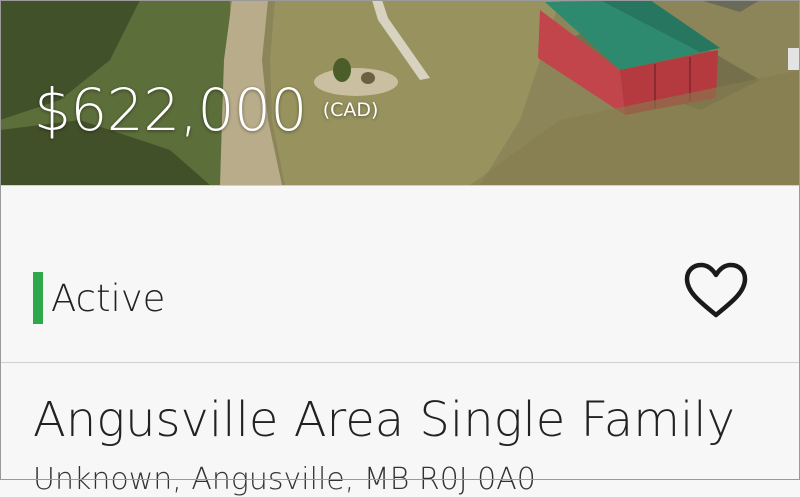 This screenshot has height=497, width=800. Describe the element at coordinates (38, 298) in the screenshot. I see `status-indicator-bar` at that location.